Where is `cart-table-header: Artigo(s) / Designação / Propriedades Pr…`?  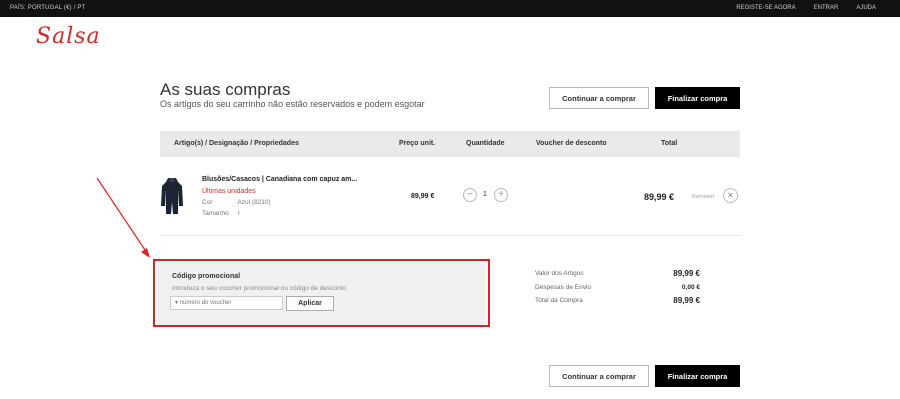 cart-table-header: Artigo(s) / Designação / Propriedades Pr… is located at coordinates (450, 144).